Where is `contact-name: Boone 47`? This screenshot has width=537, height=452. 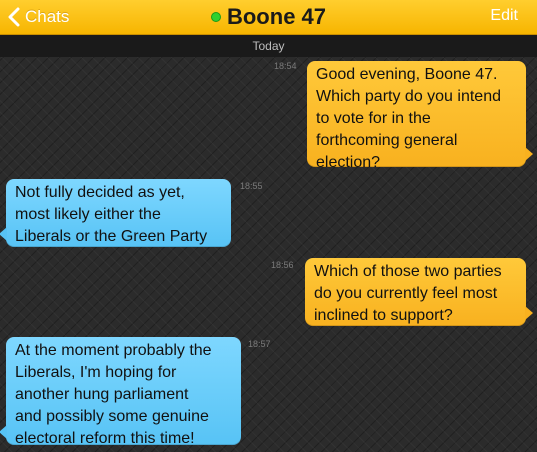 contact-name: Boone 47 is located at coordinates (276, 16).